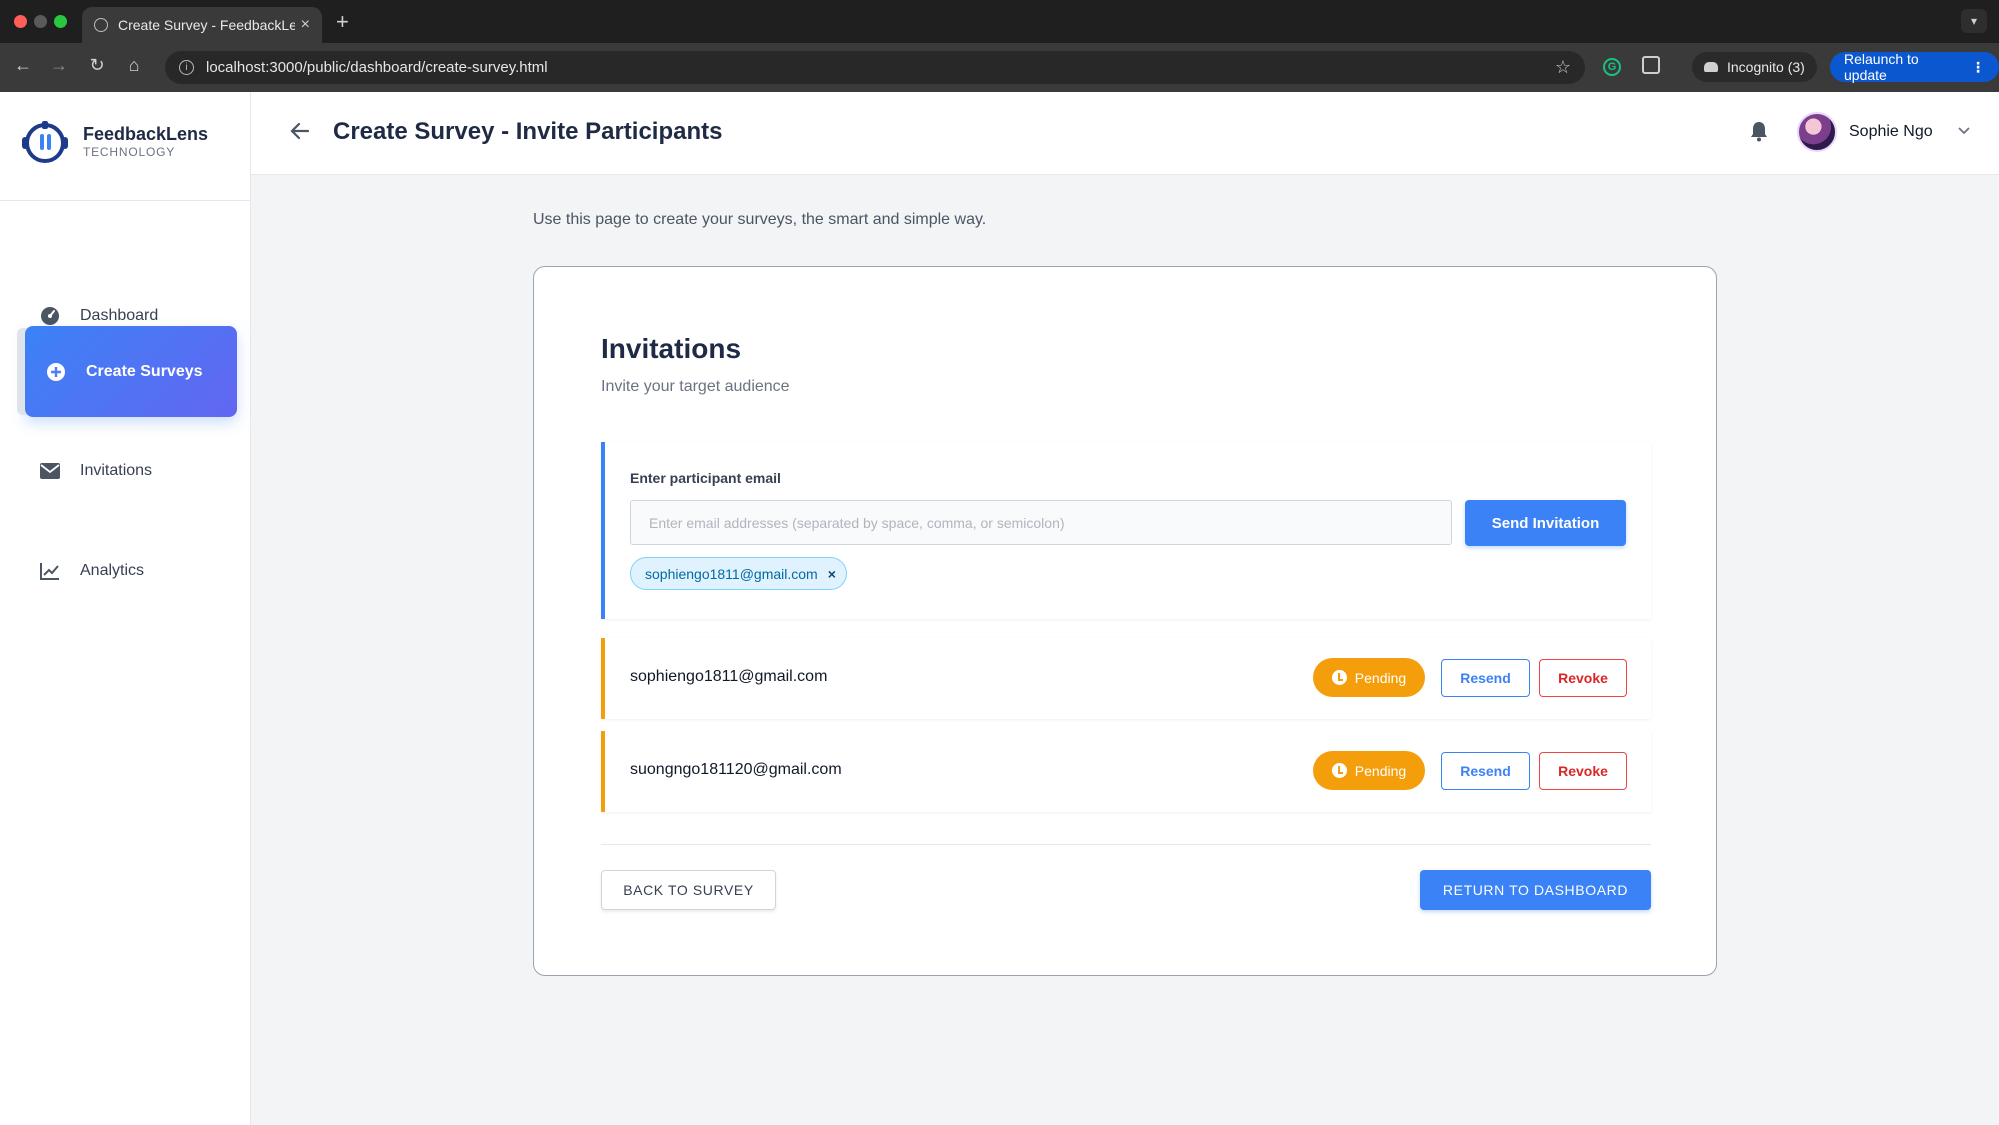 This screenshot has height=1125, width=1999. Describe the element at coordinates (97, 65) in the screenshot. I see `reload-icon: ↻` at that location.